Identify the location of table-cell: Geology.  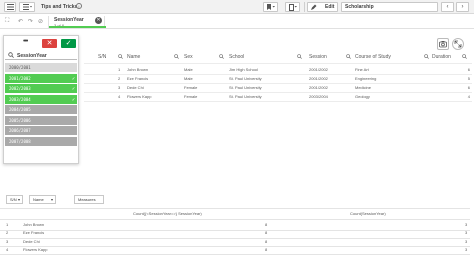
(362, 96).